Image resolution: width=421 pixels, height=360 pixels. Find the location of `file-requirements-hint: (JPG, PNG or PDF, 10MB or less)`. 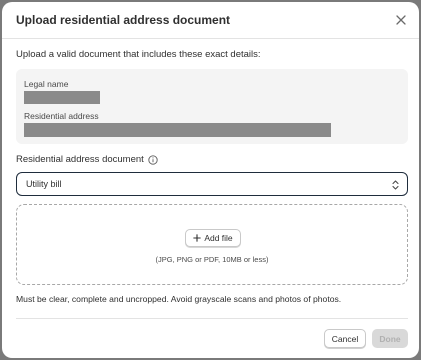

file-requirements-hint: (JPG, PNG or PDF, 10MB or less) is located at coordinates (212, 259).